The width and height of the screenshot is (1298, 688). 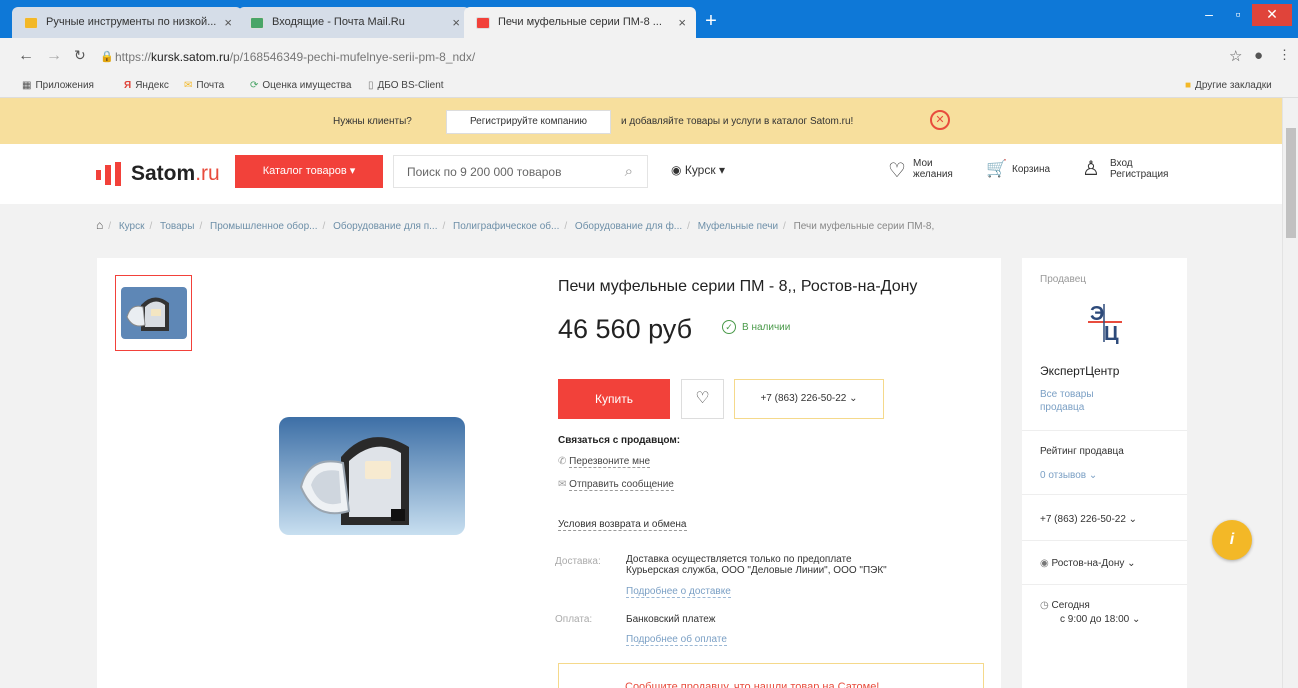 What do you see at coordinates (132, 226) in the screenshot?
I see `breadcrumb-item: Курск` at bounding box center [132, 226].